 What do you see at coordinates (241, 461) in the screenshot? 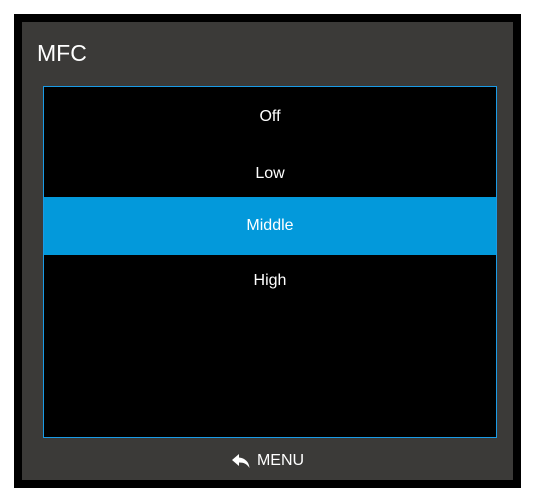
I see `back-arrow-icon` at bounding box center [241, 461].